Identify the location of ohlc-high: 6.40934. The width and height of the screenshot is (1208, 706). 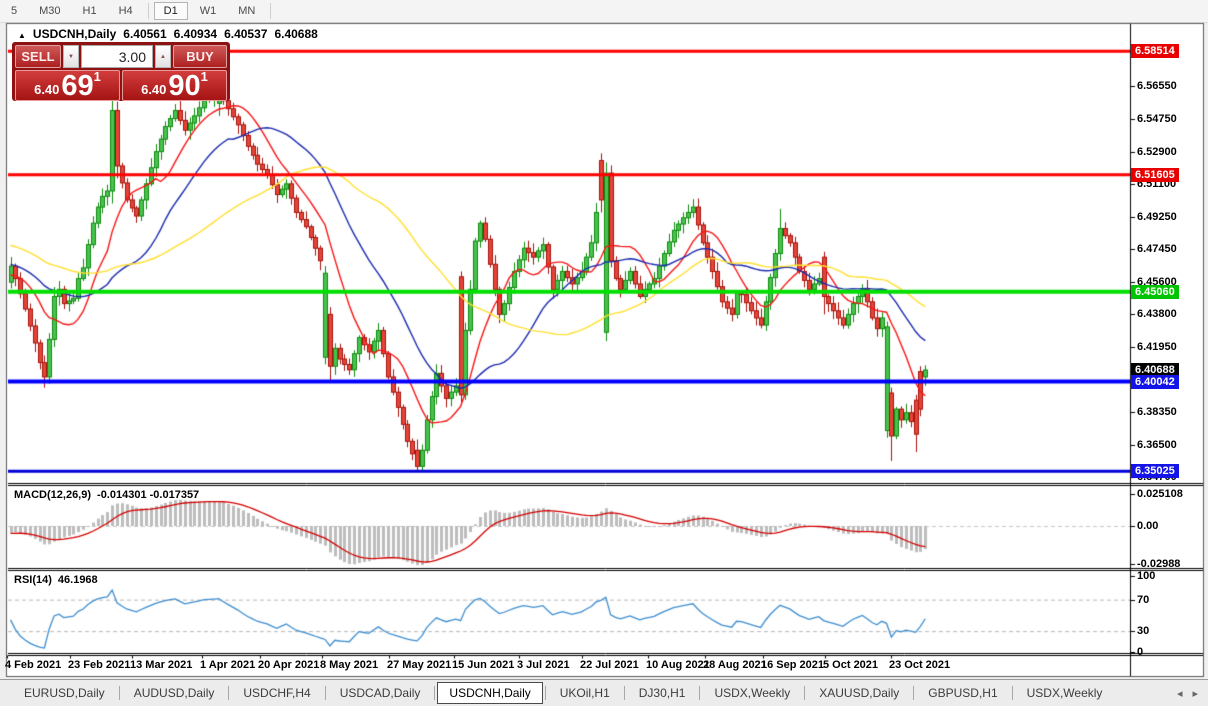
(195, 34).